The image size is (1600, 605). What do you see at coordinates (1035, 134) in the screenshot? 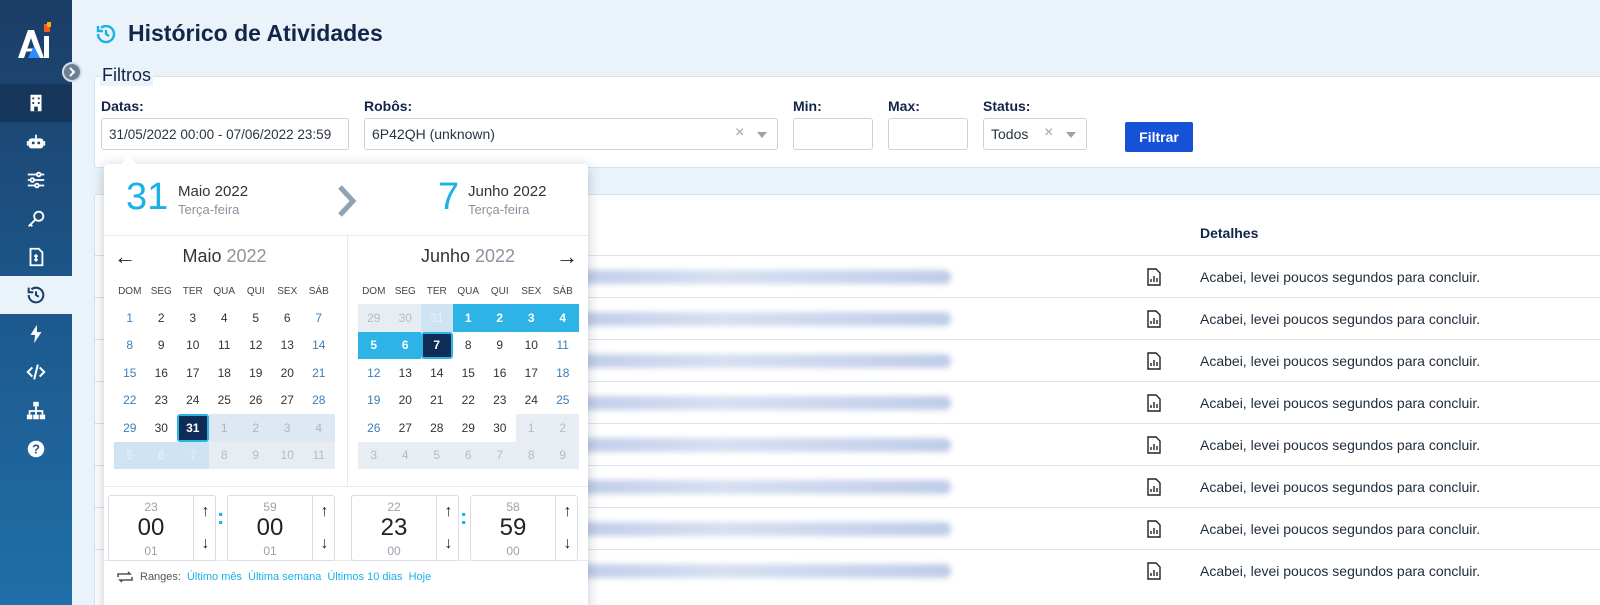
I see `status-select: Todos ×` at bounding box center [1035, 134].